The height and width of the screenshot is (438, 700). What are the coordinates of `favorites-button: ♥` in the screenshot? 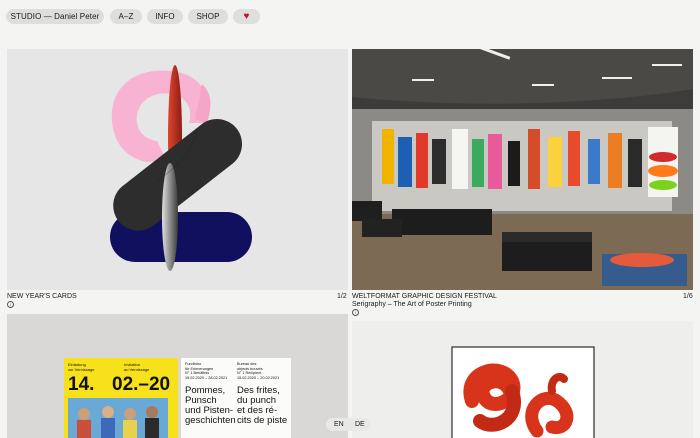 It's located at (246, 16).